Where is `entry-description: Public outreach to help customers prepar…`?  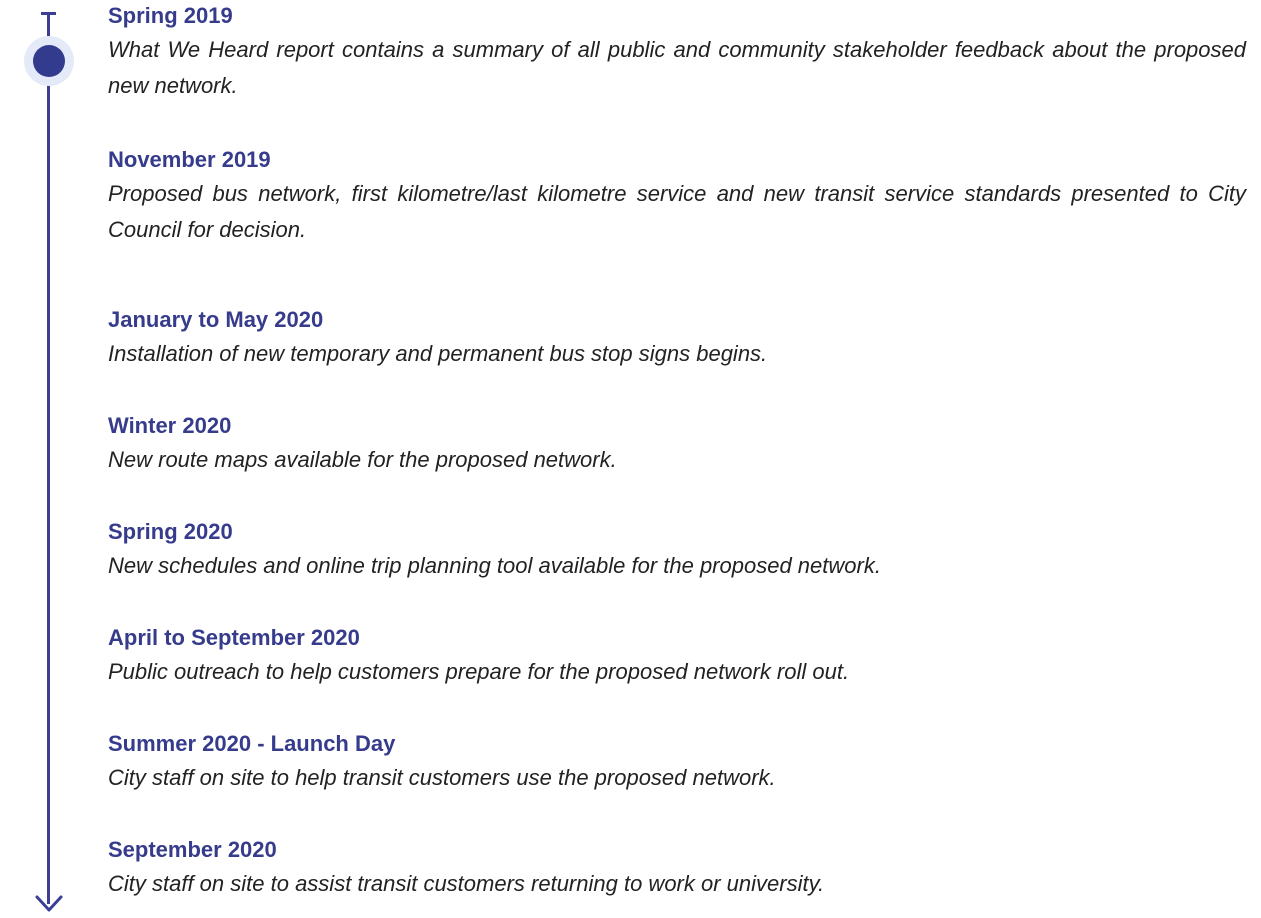
entry-description: Public outreach to help customers prepar… is located at coordinates (479, 671).